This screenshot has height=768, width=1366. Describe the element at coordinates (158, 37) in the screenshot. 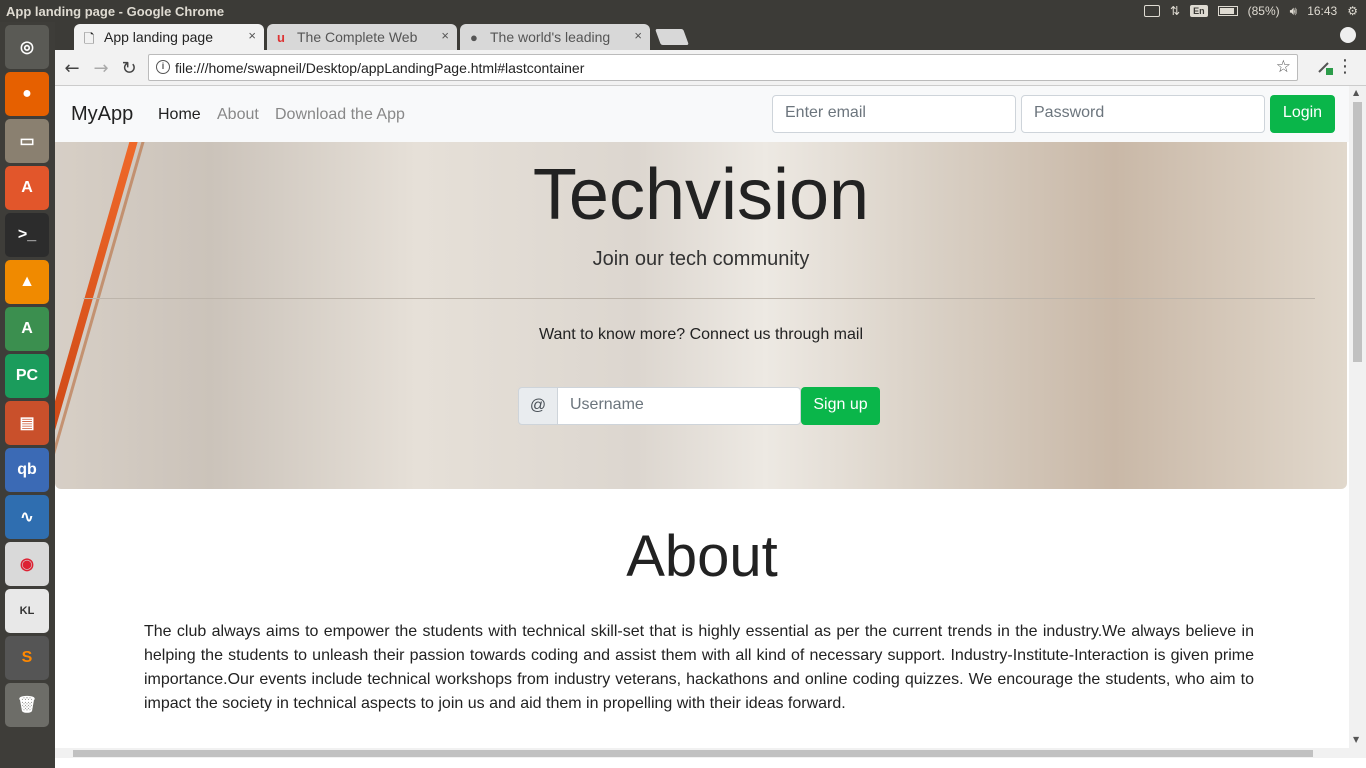

I see `tab-label: App landing page` at that location.